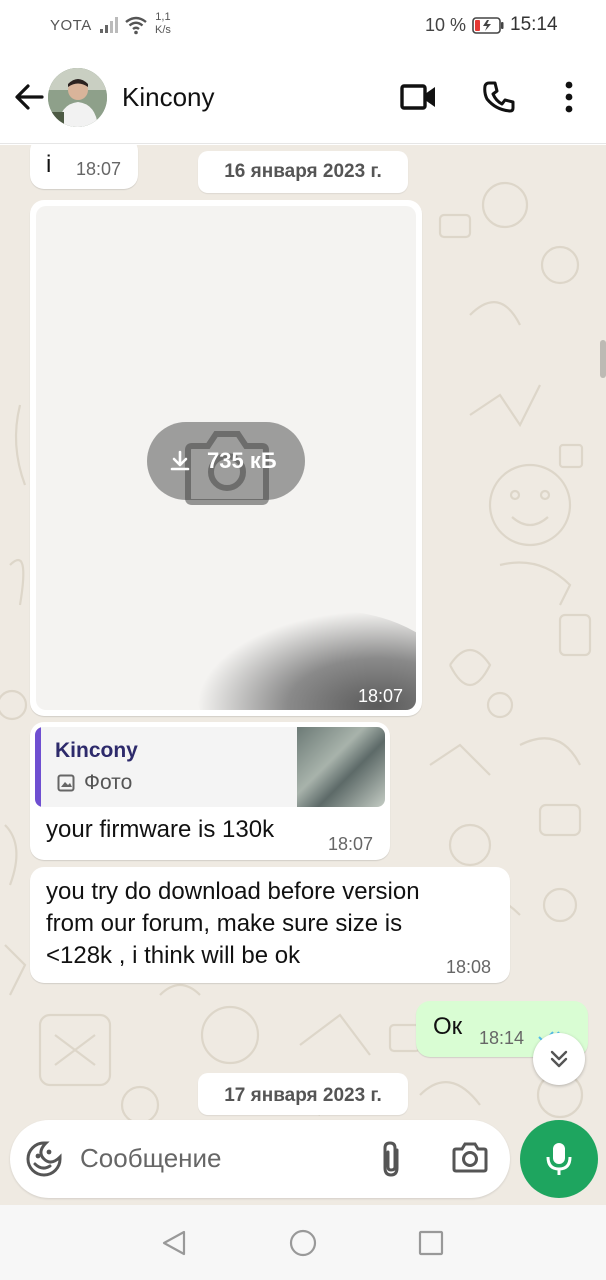 This screenshot has height=1280, width=606. Describe the element at coordinates (569, 97) in the screenshot. I see `more-vert-icon` at that location.